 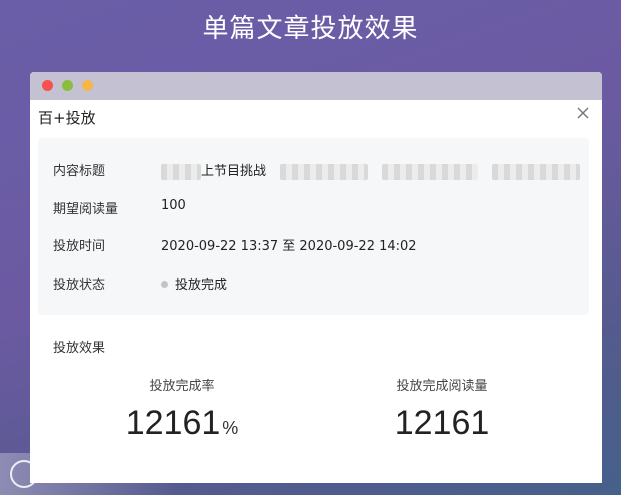 I want to click on completed-reads-value: 12161, so click(x=442, y=423).